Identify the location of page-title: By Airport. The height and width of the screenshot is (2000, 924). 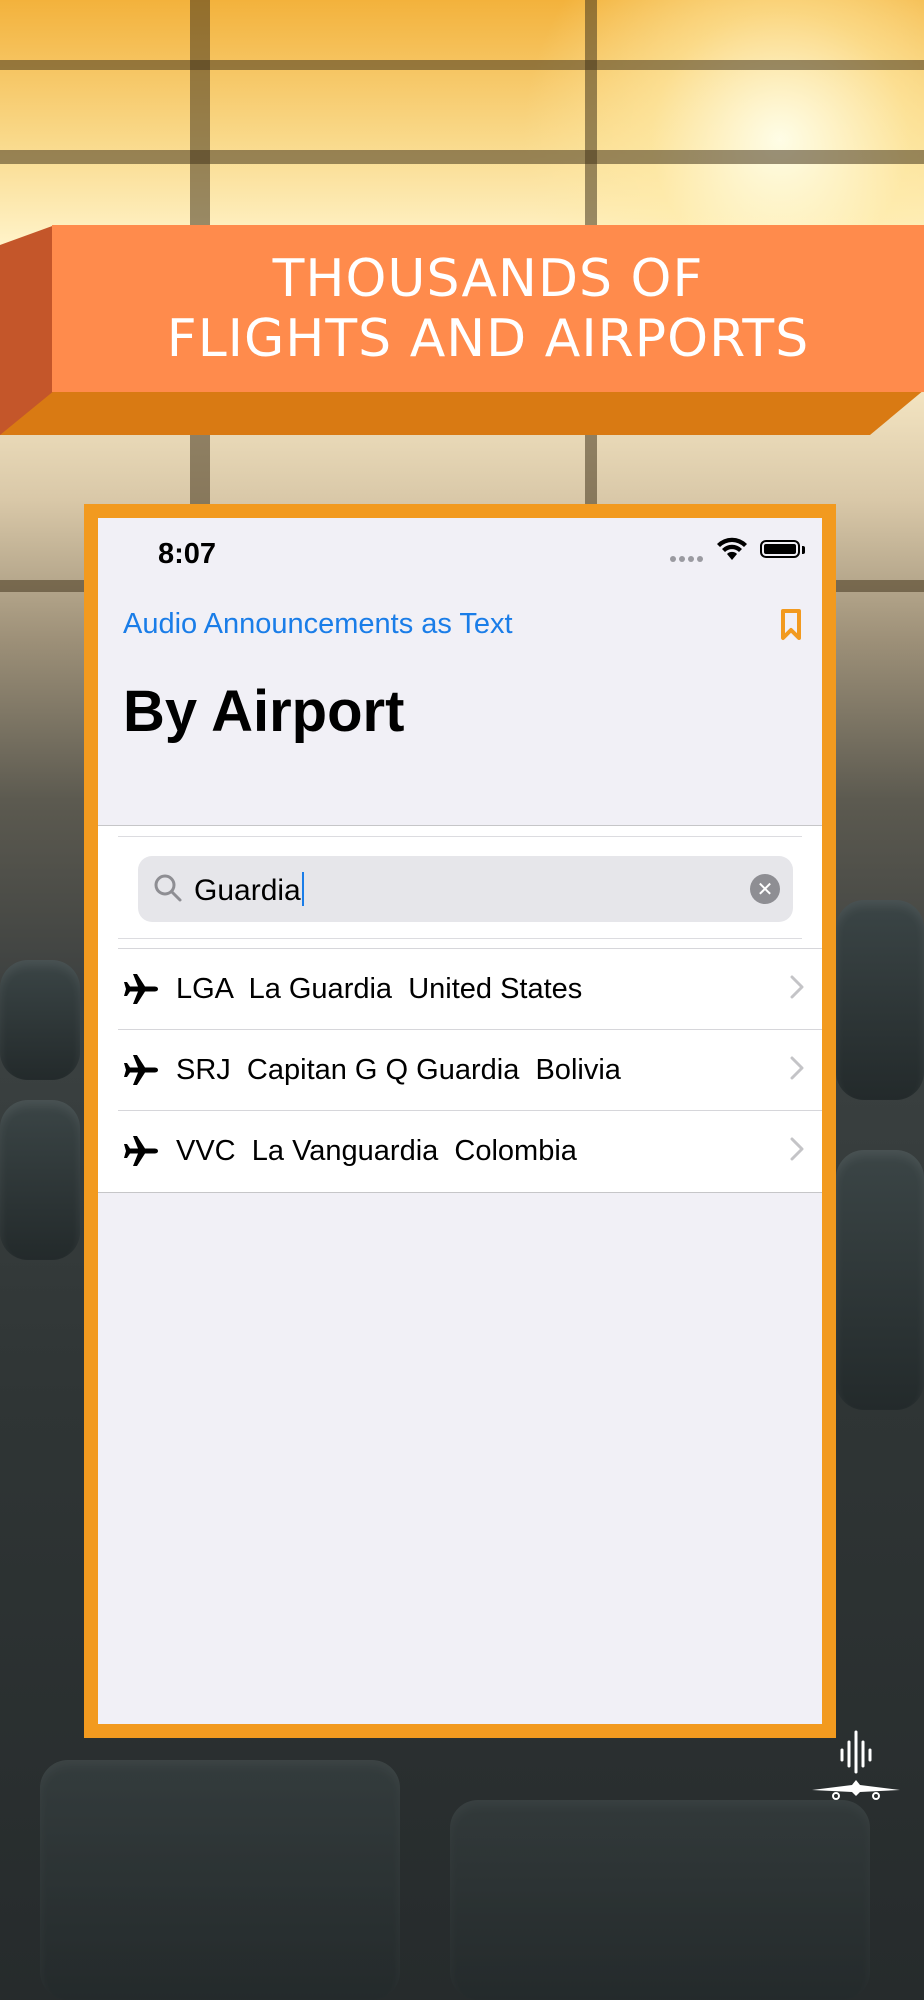
(264, 711).